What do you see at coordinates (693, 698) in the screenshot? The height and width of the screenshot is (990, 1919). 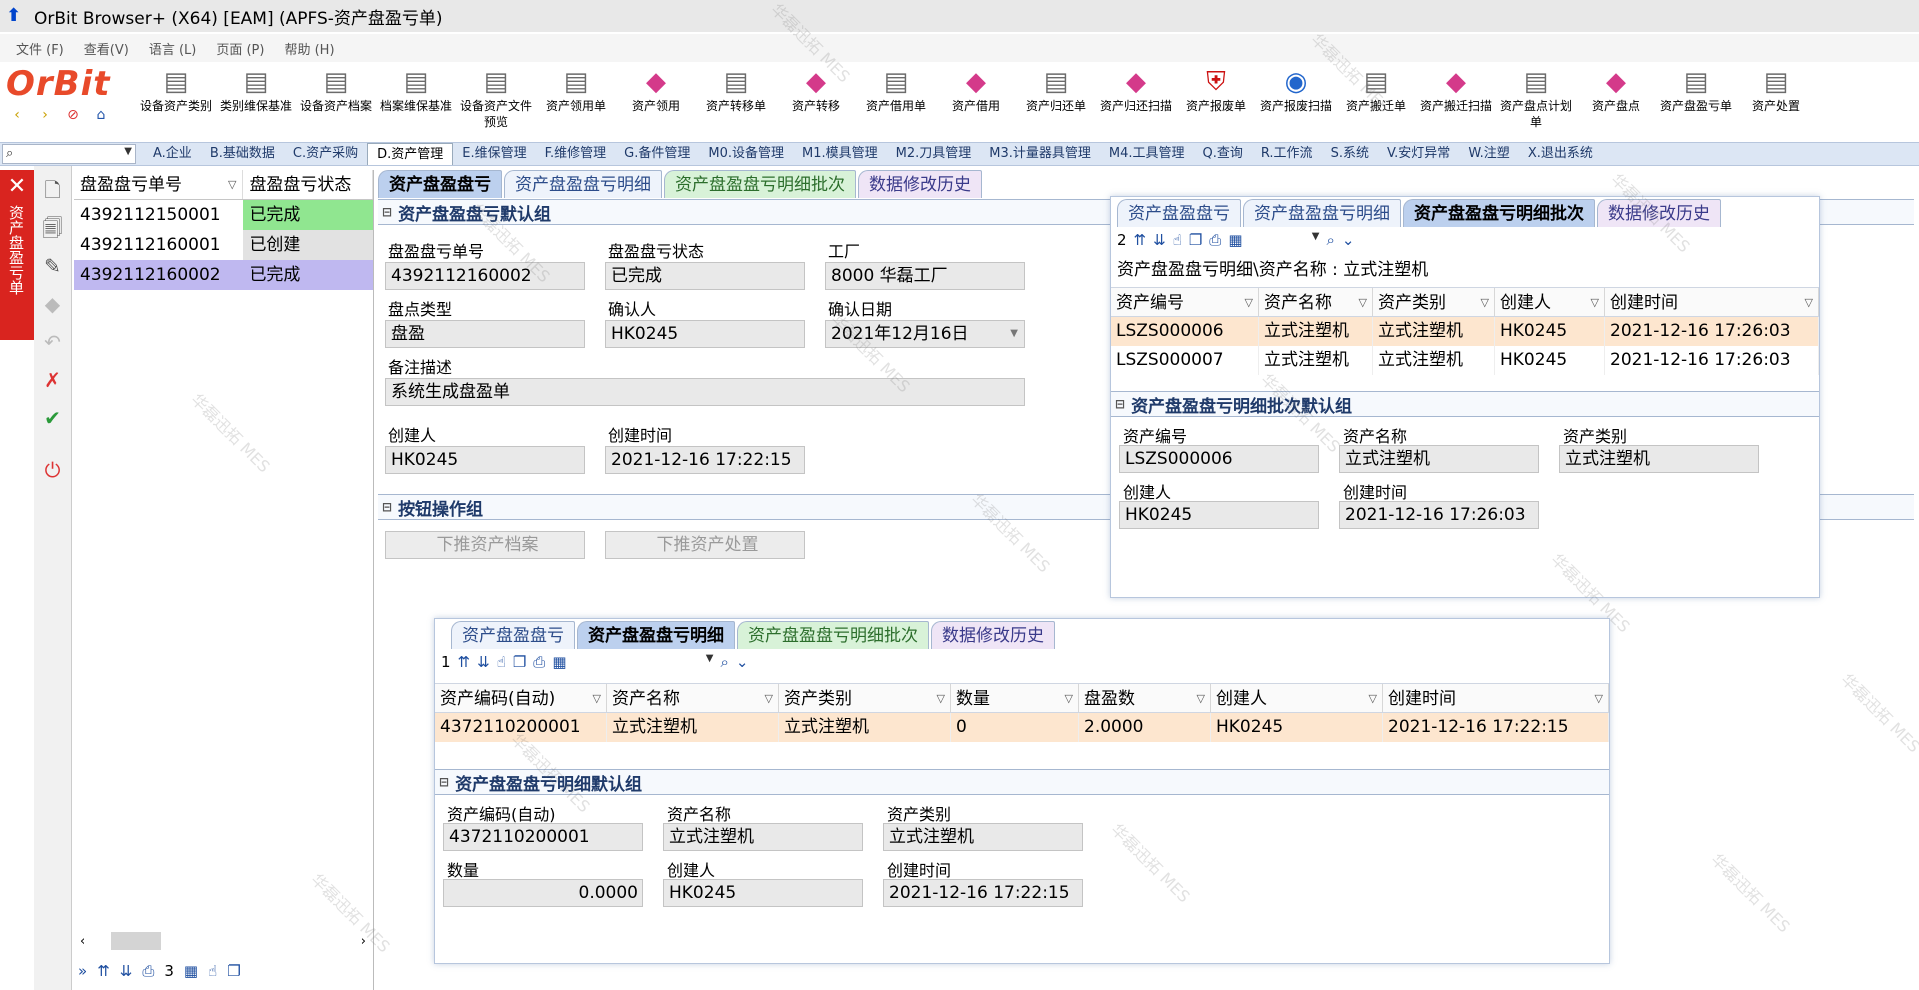 I see `column-header: 资产名称 ▽` at bounding box center [693, 698].